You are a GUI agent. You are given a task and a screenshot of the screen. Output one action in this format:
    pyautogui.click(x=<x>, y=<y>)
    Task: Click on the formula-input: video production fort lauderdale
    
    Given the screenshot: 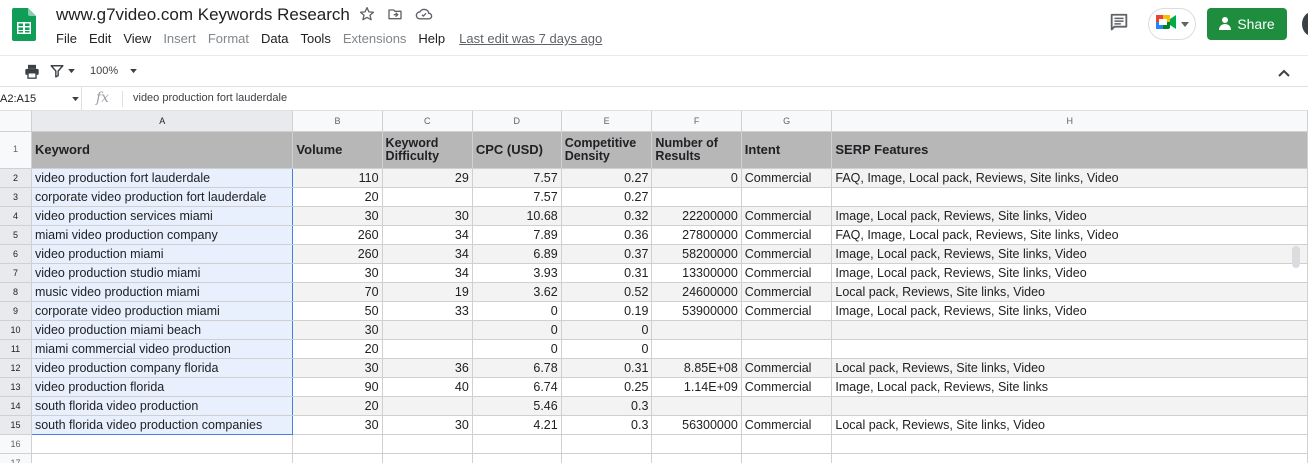 What is the action you would take?
    pyautogui.click(x=210, y=98)
    